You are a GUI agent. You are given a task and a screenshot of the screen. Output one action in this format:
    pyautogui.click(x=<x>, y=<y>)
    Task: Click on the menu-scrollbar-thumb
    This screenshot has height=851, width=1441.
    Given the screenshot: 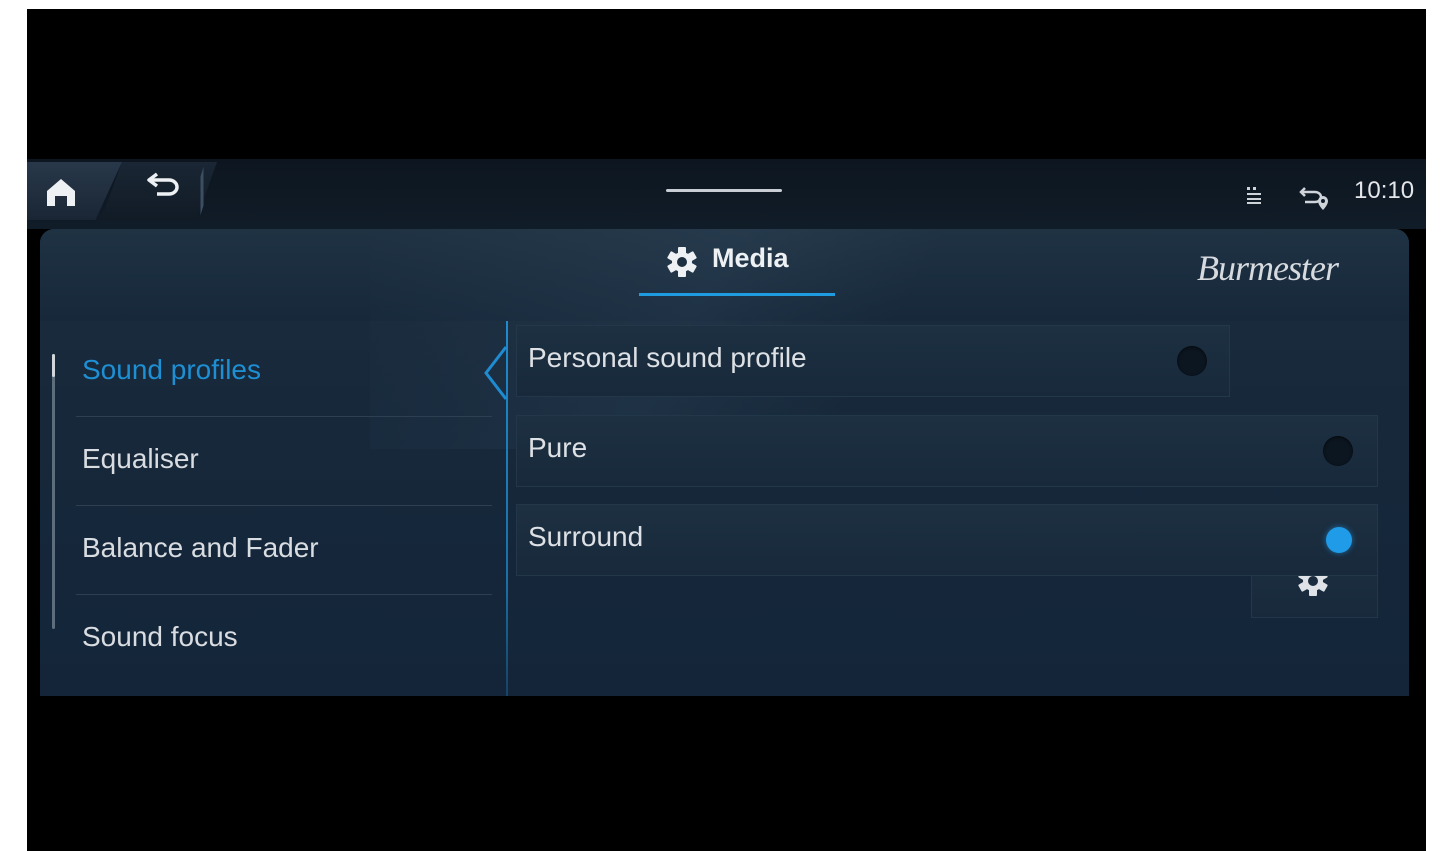 What is the action you would take?
    pyautogui.click(x=53, y=365)
    